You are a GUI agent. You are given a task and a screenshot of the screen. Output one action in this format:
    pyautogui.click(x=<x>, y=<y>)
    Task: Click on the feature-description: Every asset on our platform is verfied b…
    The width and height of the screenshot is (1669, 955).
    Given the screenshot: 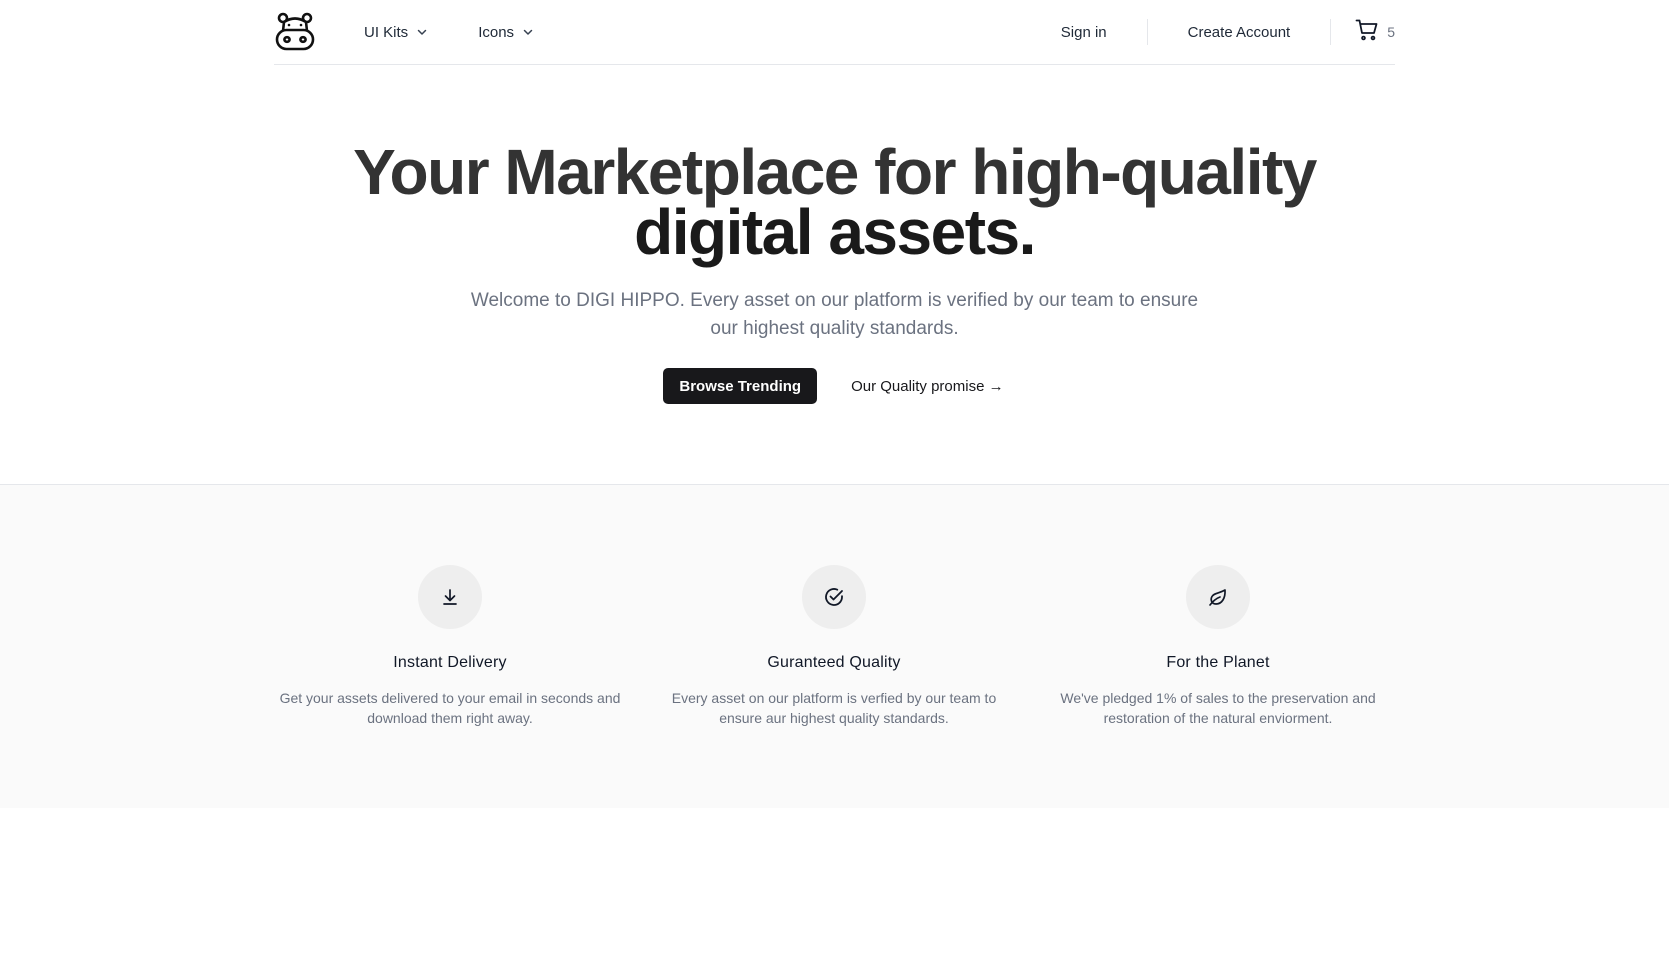 What is the action you would take?
    pyautogui.click(x=834, y=708)
    